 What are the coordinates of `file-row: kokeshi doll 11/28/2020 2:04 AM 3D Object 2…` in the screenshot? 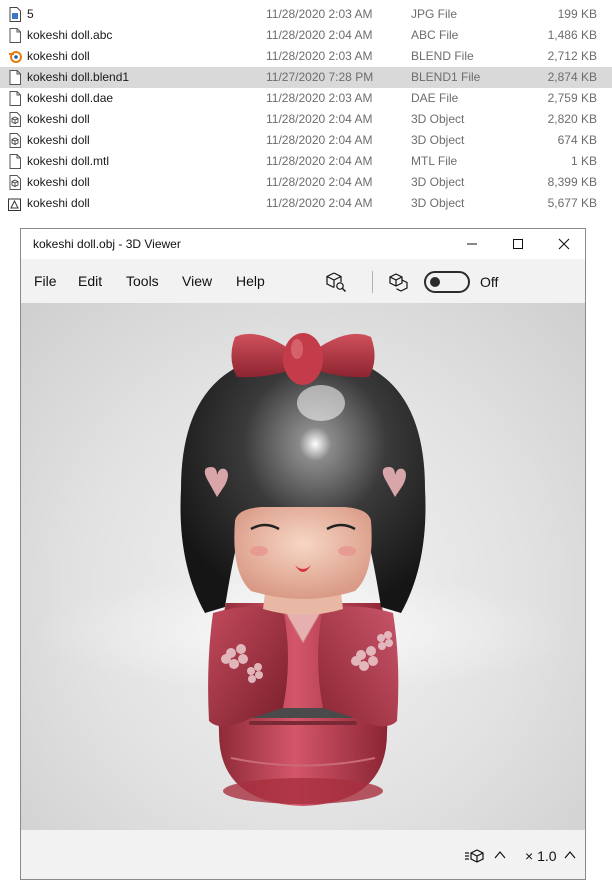 It's located at (306, 119).